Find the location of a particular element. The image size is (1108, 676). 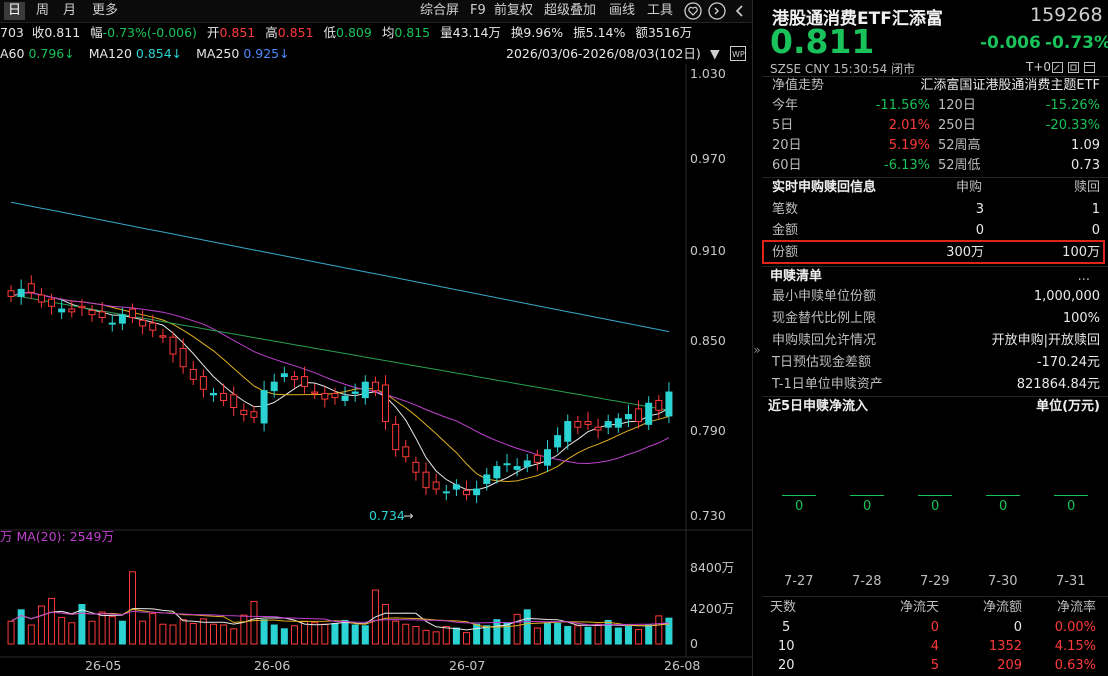

chart-toolbar: 日 周 月 更多 综合屏 F9 前复权 超级叠加 画线 工具 is located at coordinates (376, 11).